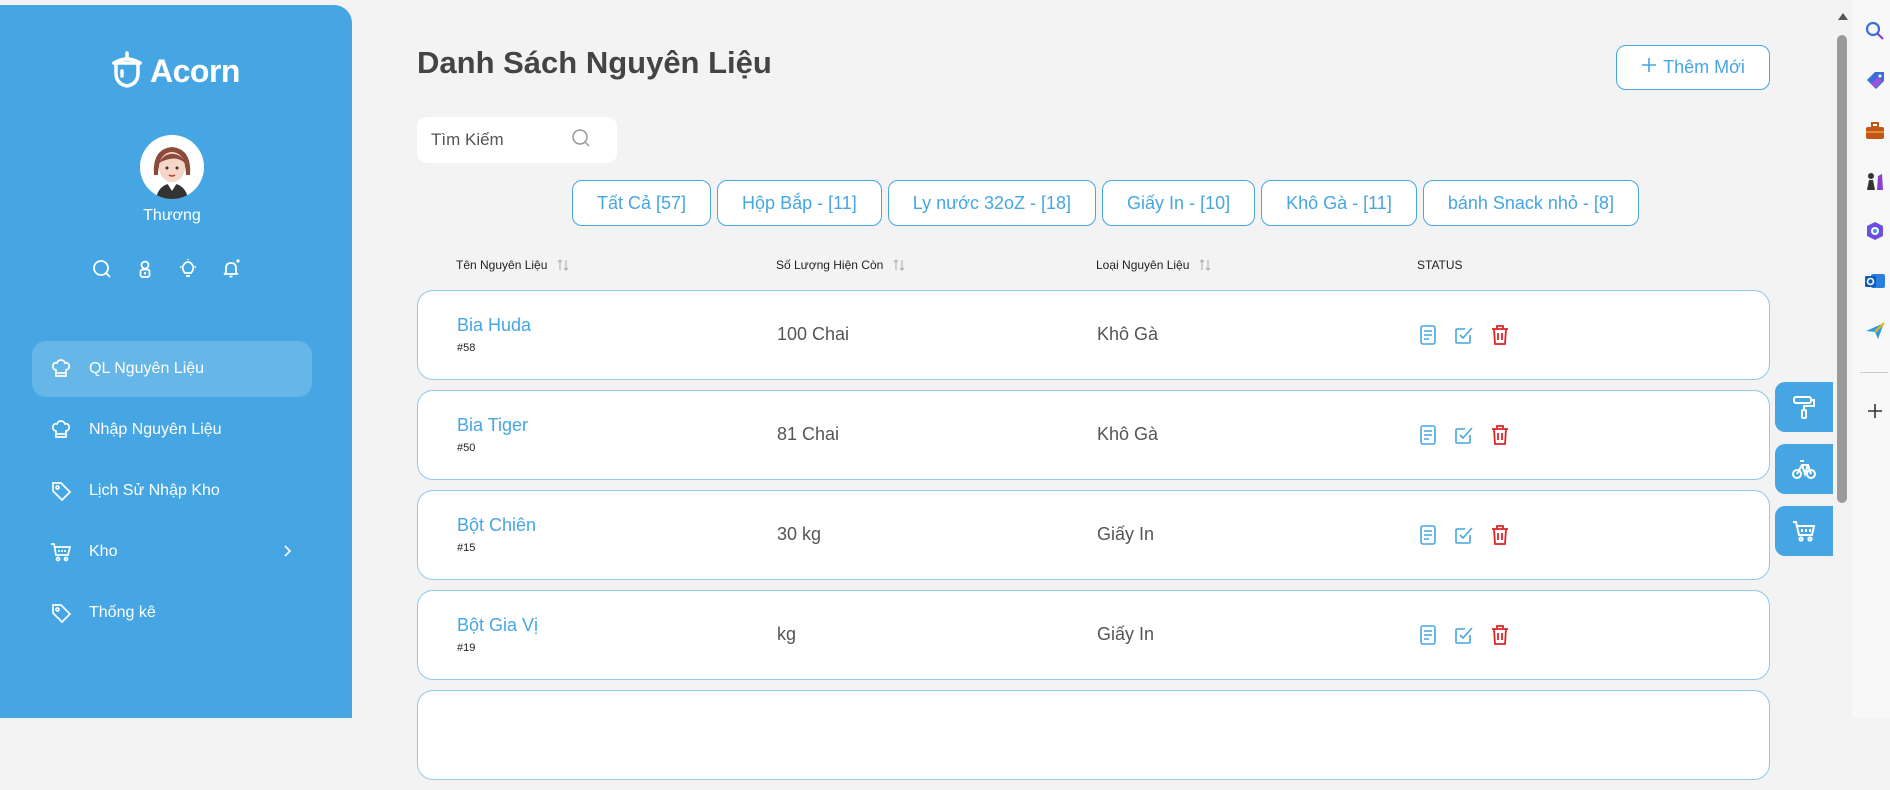  I want to click on search-input, so click(501, 140).